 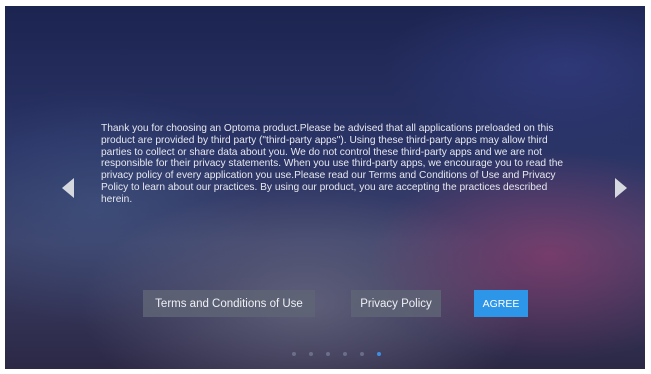 What do you see at coordinates (336, 354) in the screenshot?
I see `page-indicator` at bounding box center [336, 354].